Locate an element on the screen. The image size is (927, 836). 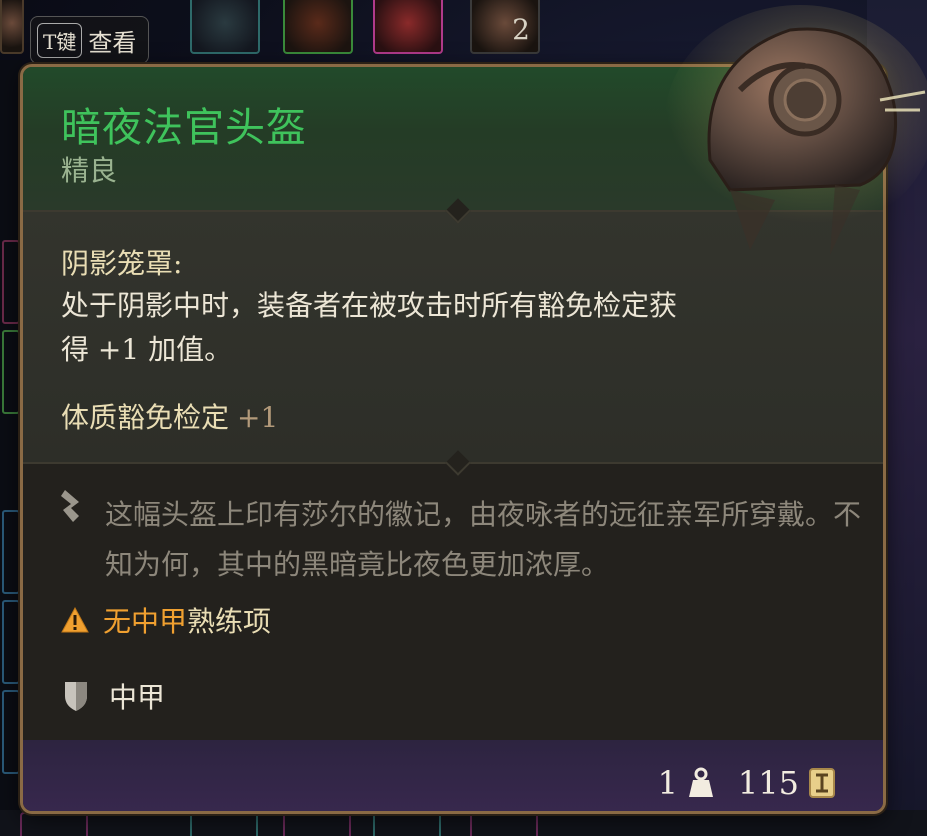
saving-throw-bonus: 体质豁免检定 +1 is located at coordinates (169, 416).